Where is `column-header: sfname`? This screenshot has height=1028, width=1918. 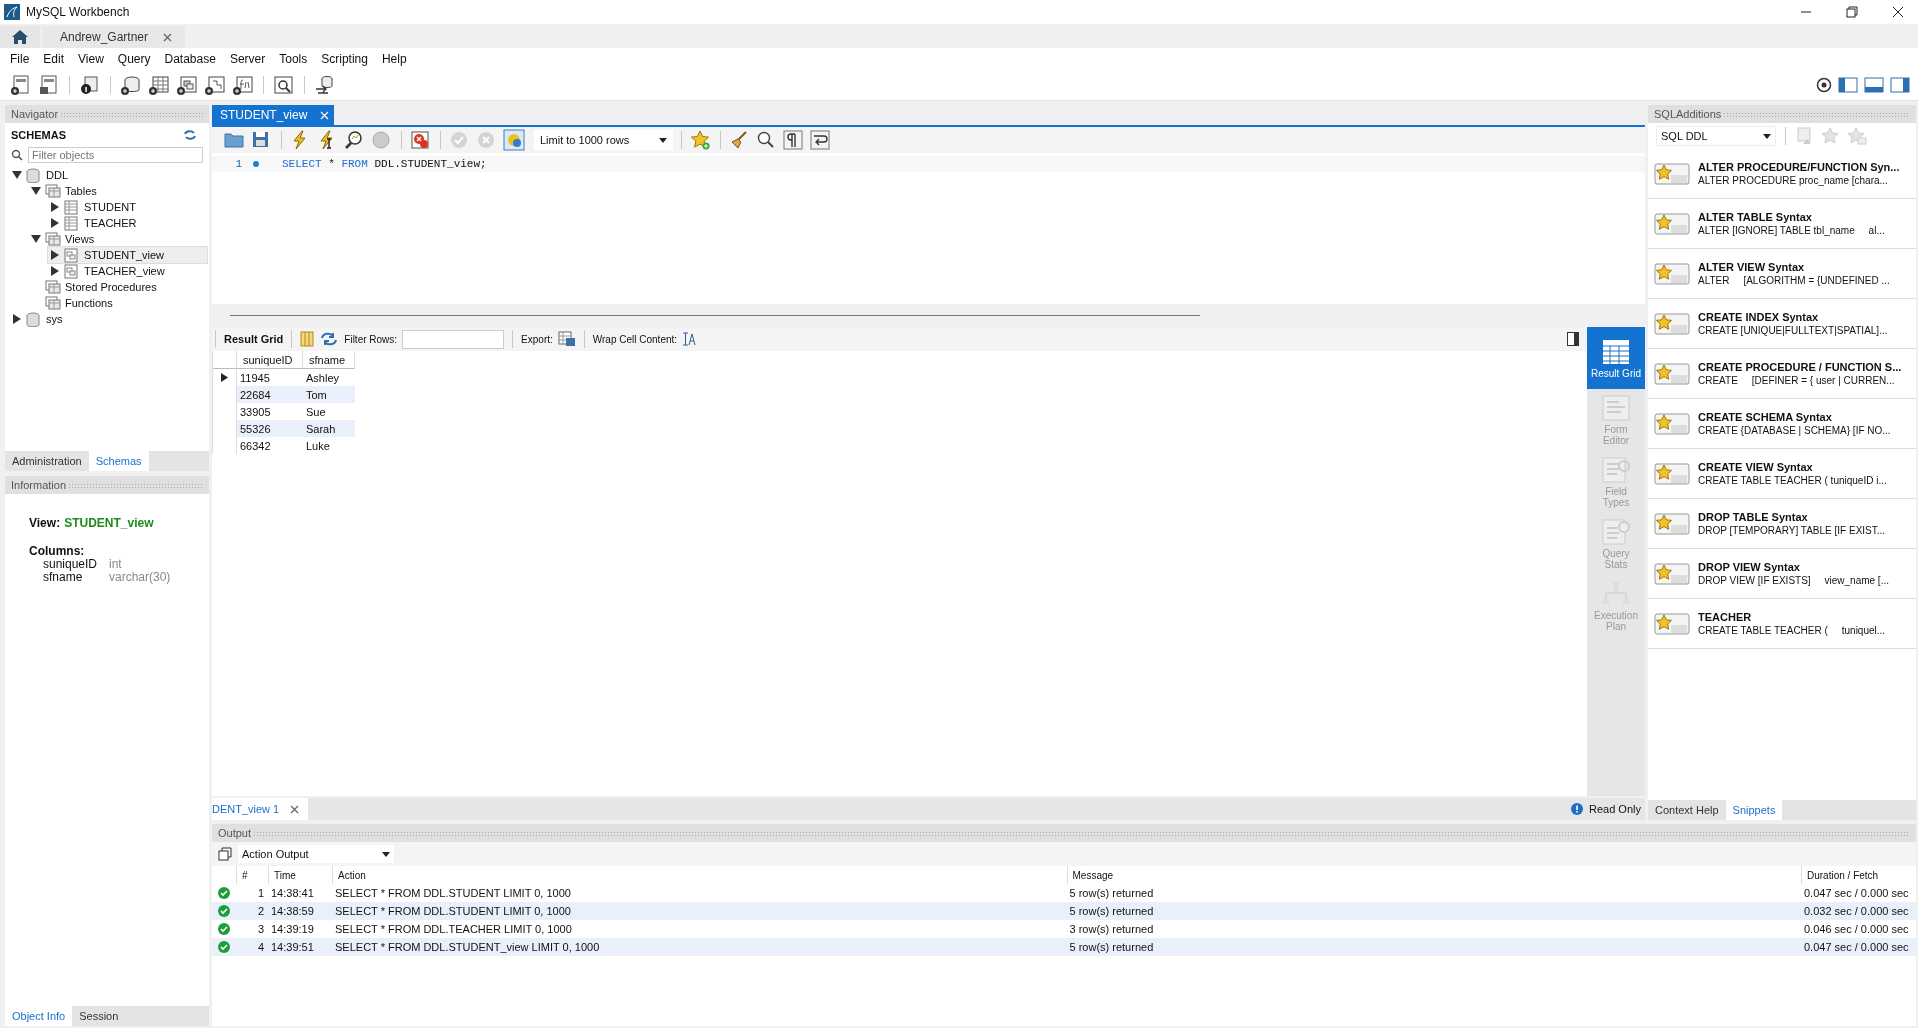 column-header: sfname is located at coordinates (329, 360).